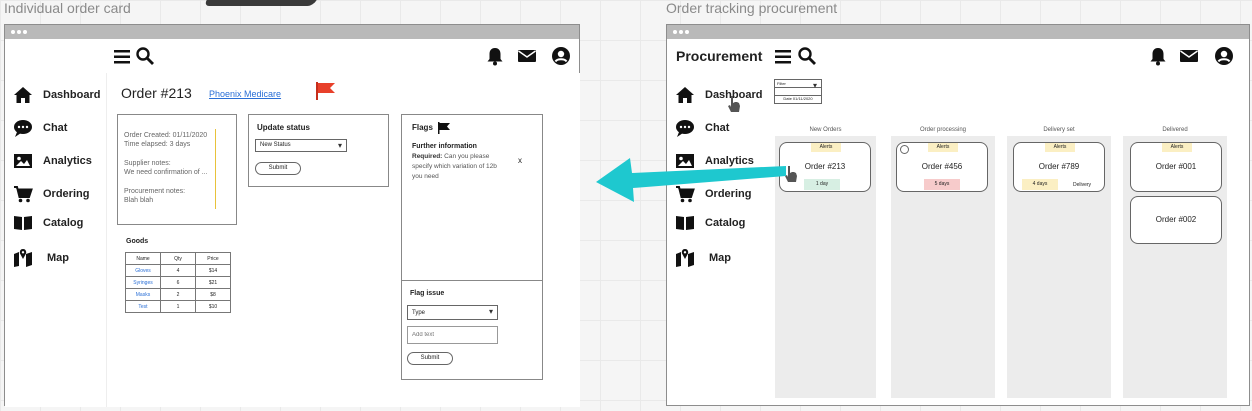 Image resolution: width=1252 pixels, height=411 pixels. Describe the element at coordinates (143, 306) in the screenshot. I see `goods-link: Test` at that location.